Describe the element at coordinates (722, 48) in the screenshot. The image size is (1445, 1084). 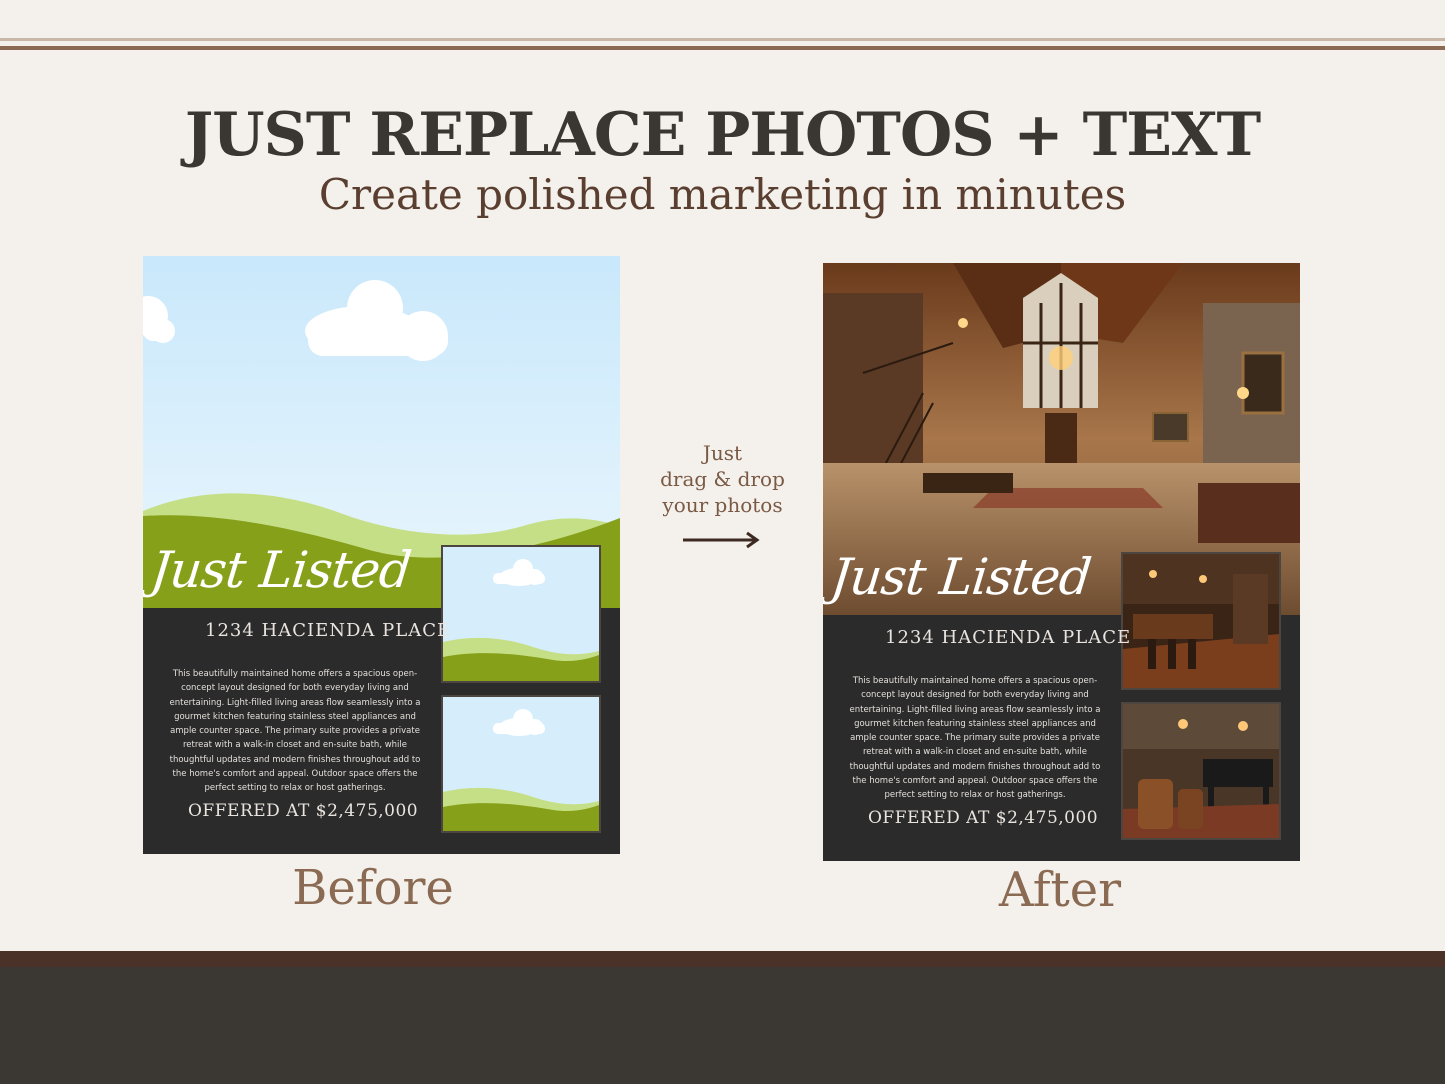
I see `top-divider-thick` at that location.